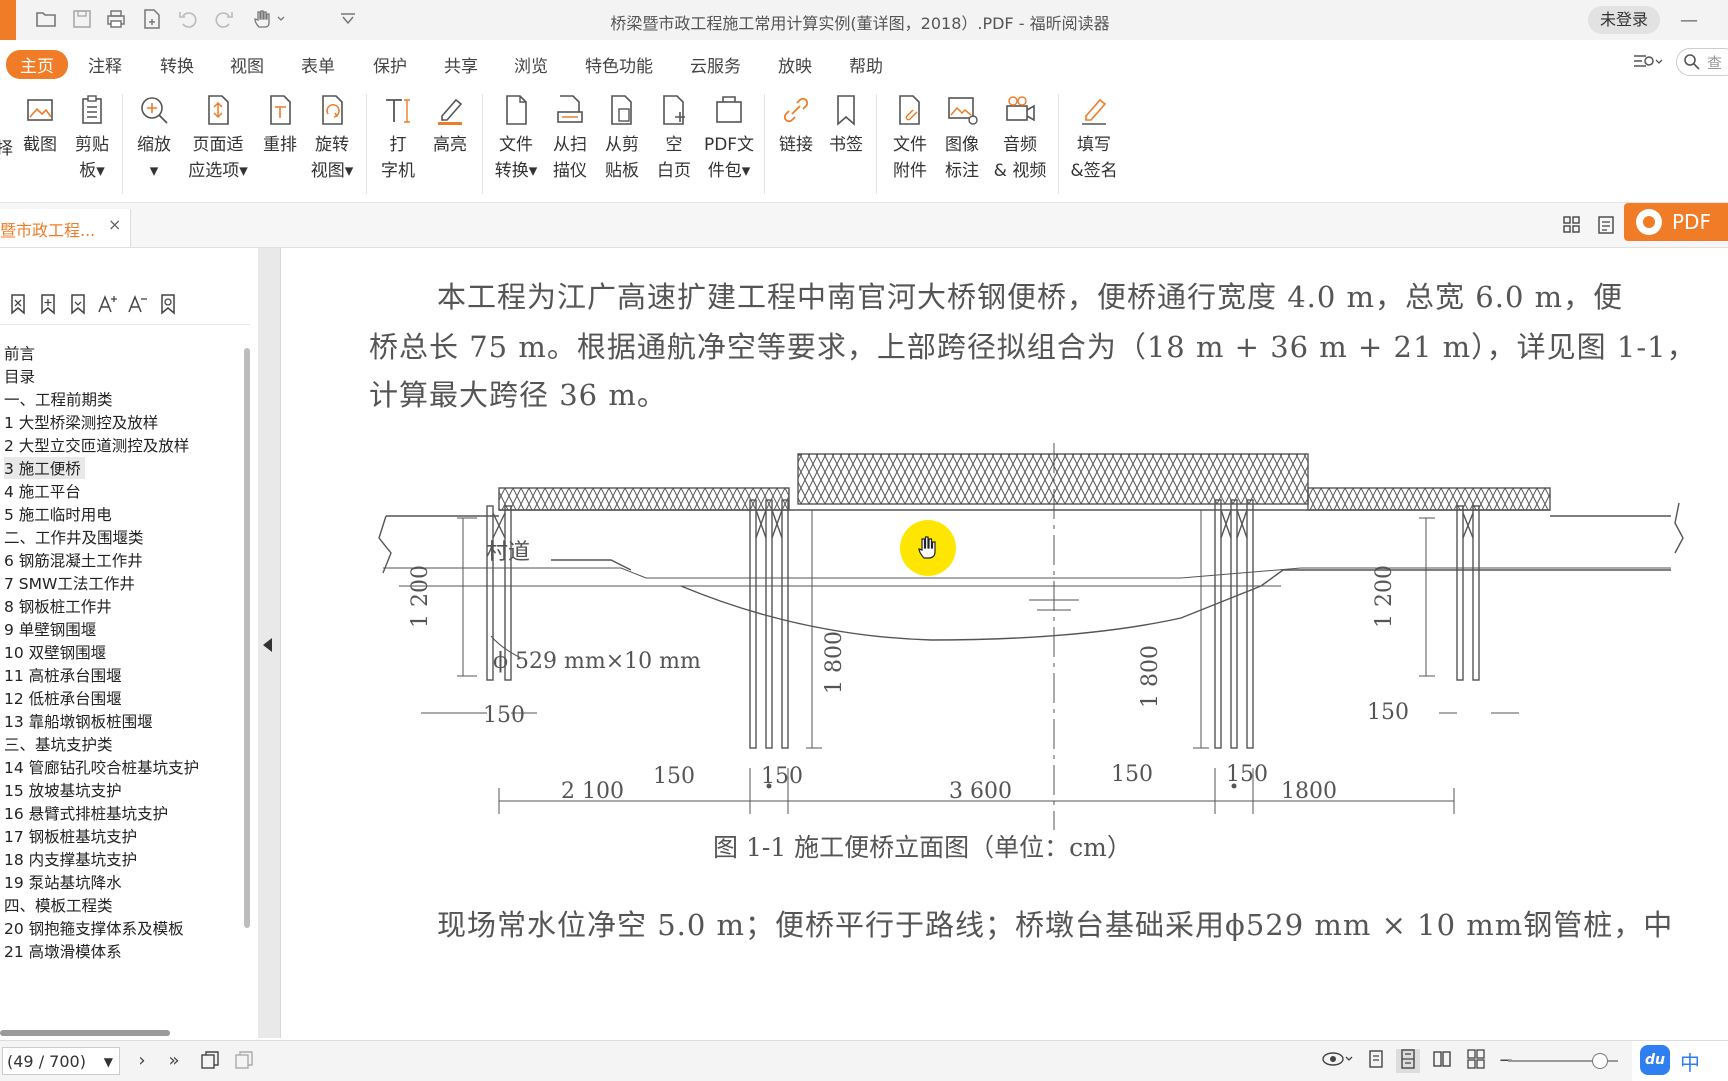 This screenshot has height=1081, width=1728. What do you see at coordinates (1338, 1061) in the screenshot?
I see `read-mode-icon` at bounding box center [1338, 1061].